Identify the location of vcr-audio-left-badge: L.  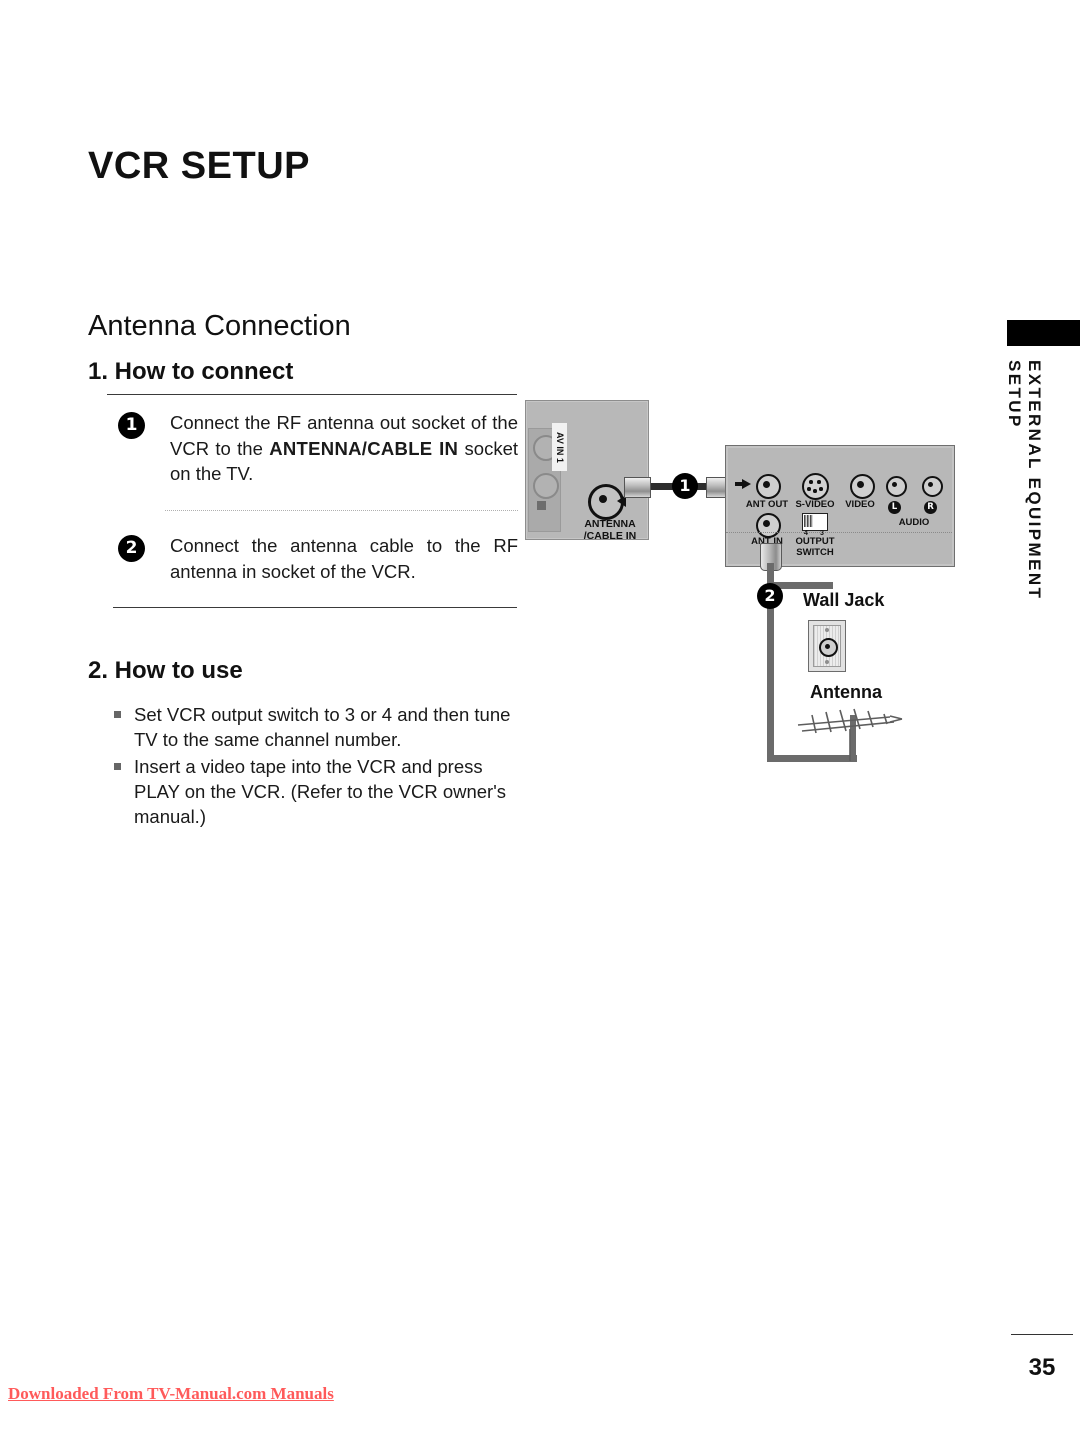
(894, 507).